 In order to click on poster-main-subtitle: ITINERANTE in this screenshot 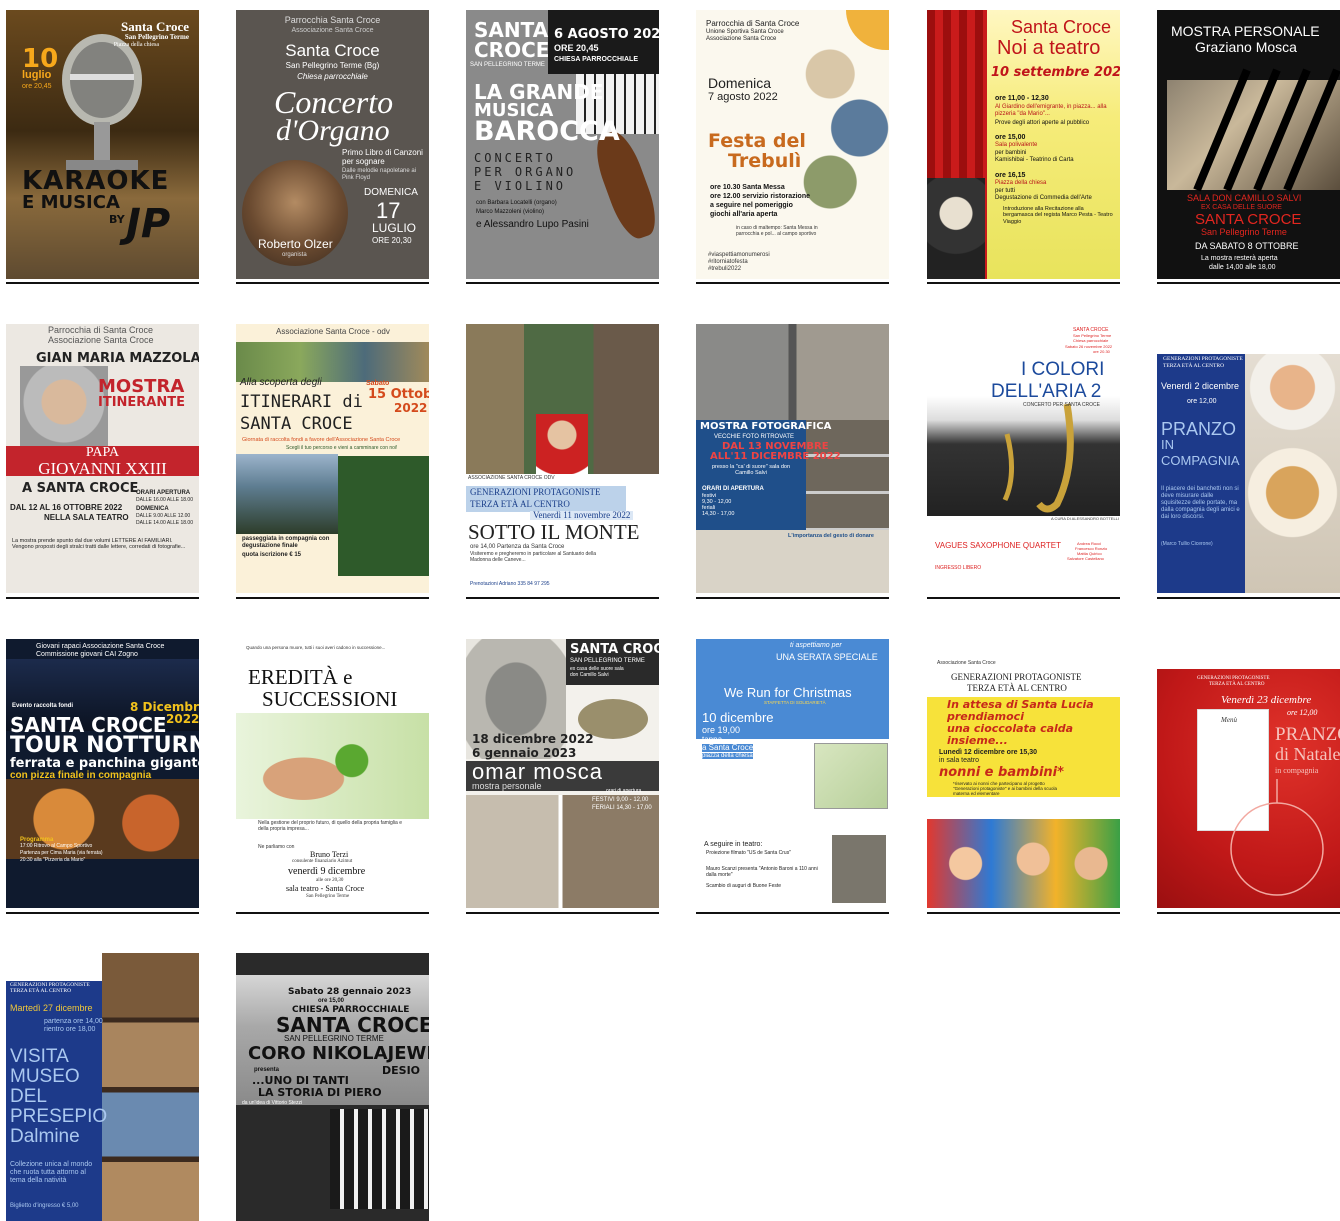, I will do `click(142, 402)`.